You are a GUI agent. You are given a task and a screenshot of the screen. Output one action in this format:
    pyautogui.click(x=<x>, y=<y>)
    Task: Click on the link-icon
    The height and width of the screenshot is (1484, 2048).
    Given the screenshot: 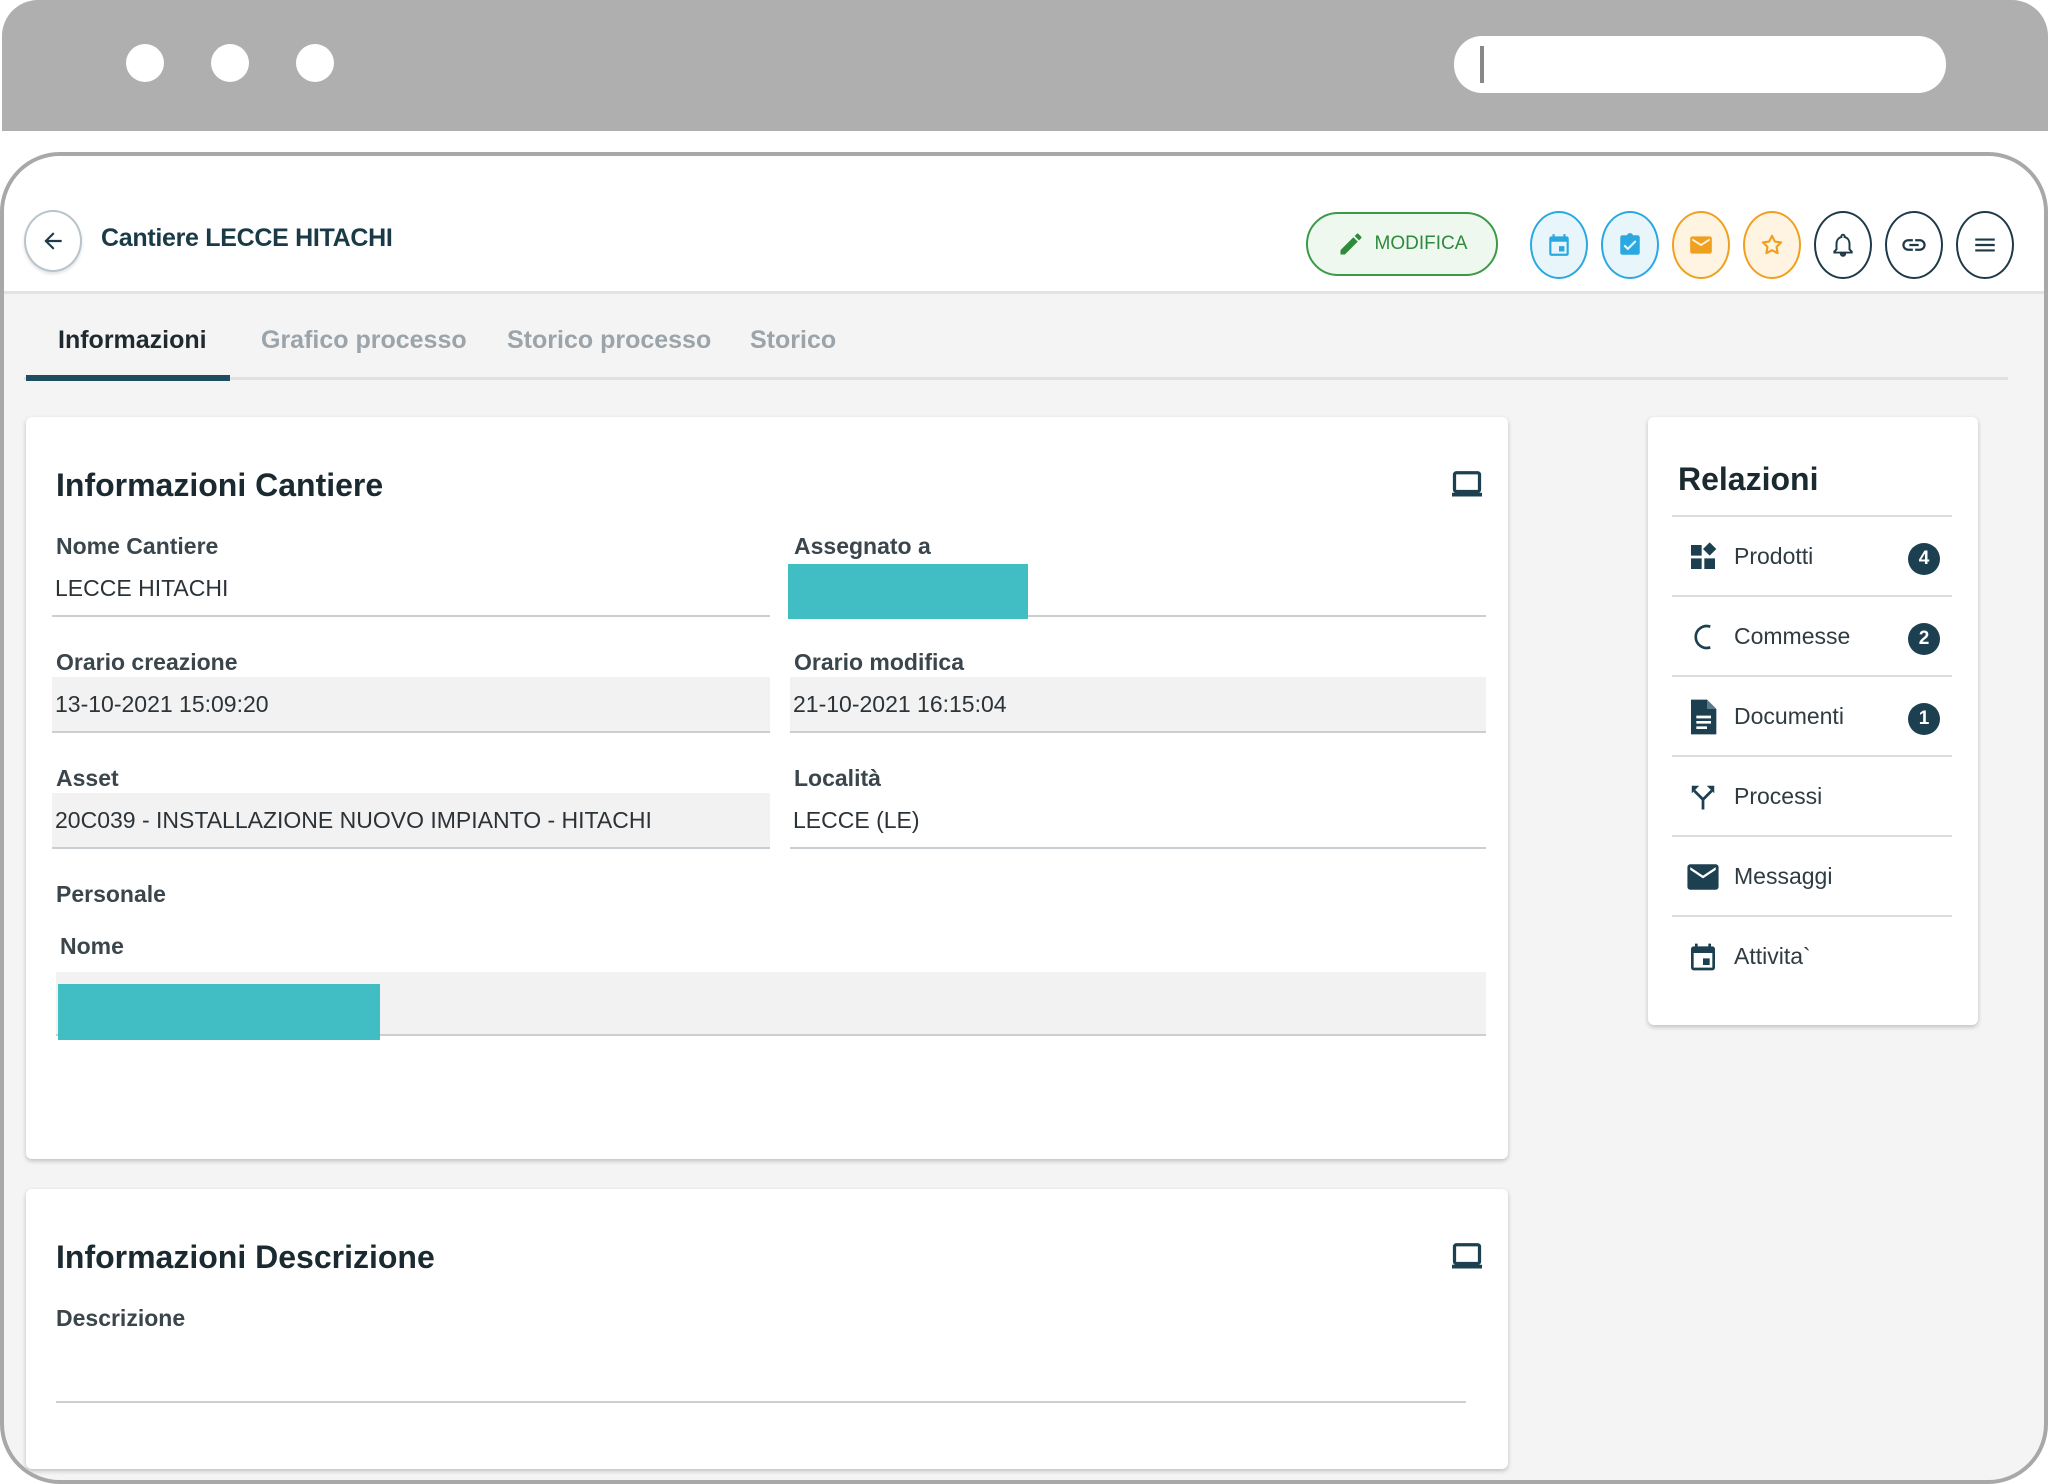 What is the action you would take?
    pyautogui.click(x=1914, y=245)
    